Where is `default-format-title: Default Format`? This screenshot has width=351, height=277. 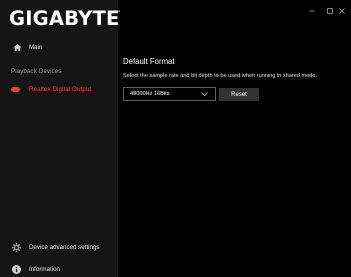
default-format-title: Default Format is located at coordinates (149, 61).